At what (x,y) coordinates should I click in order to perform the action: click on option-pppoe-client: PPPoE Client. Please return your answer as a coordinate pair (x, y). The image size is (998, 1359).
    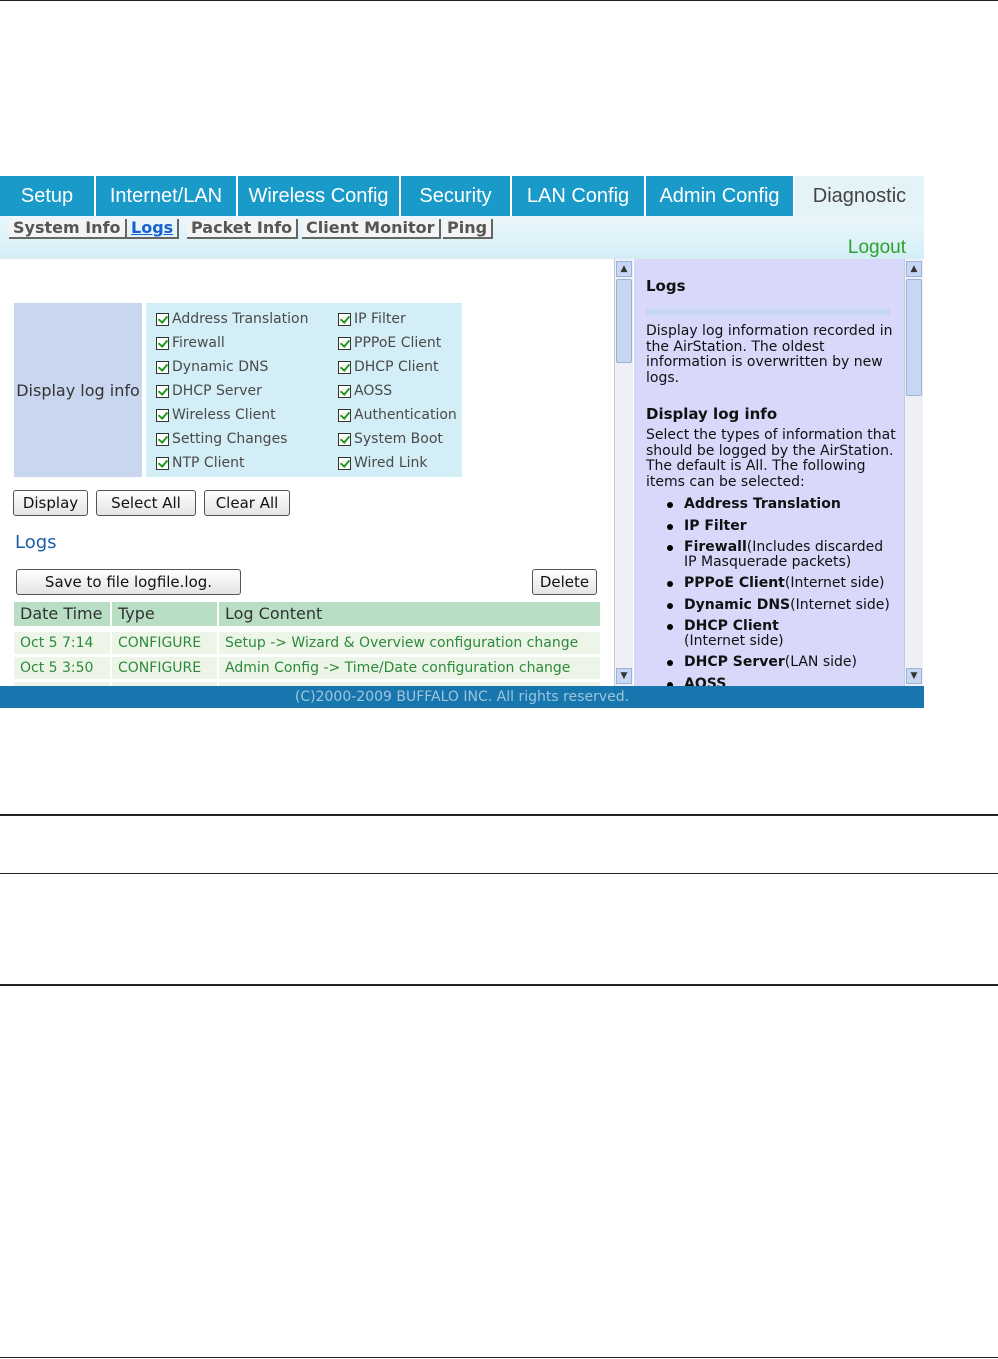
    Looking at the image, I should click on (389, 343).